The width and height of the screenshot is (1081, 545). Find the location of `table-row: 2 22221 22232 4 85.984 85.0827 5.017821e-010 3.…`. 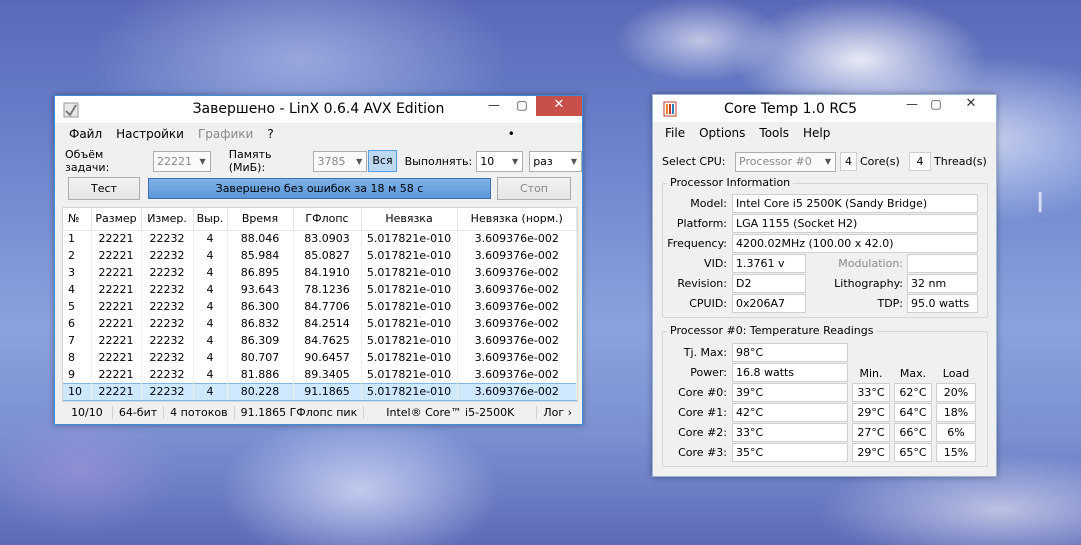

table-row: 2 22221 22232 4 85.984 85.0827 5.017821e-010 3.… is located at coordinates (320, 255).